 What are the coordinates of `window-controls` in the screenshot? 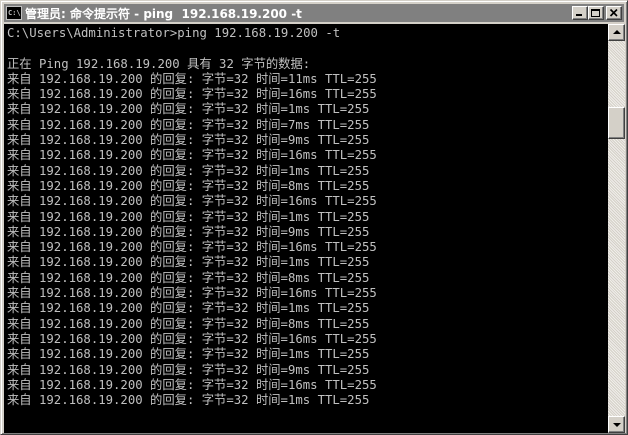 It's located at (597, 13).